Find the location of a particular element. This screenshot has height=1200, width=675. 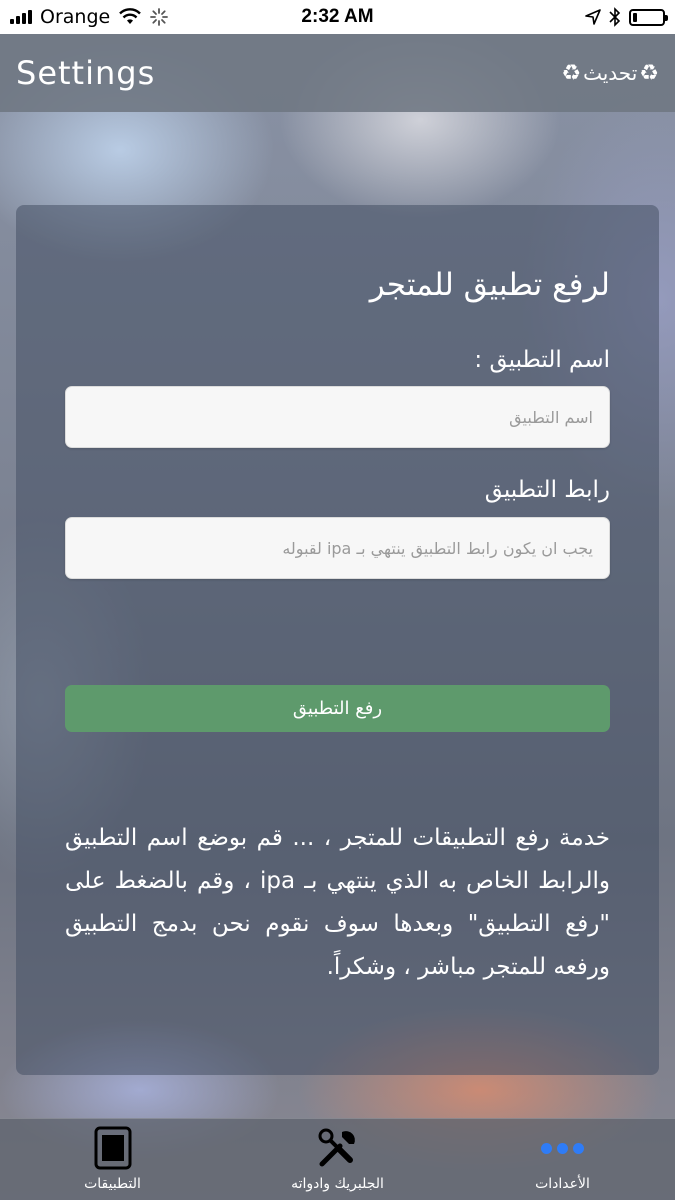

refresh-button: ♻ تحديث ♻ is located at coordinates (610, 73).